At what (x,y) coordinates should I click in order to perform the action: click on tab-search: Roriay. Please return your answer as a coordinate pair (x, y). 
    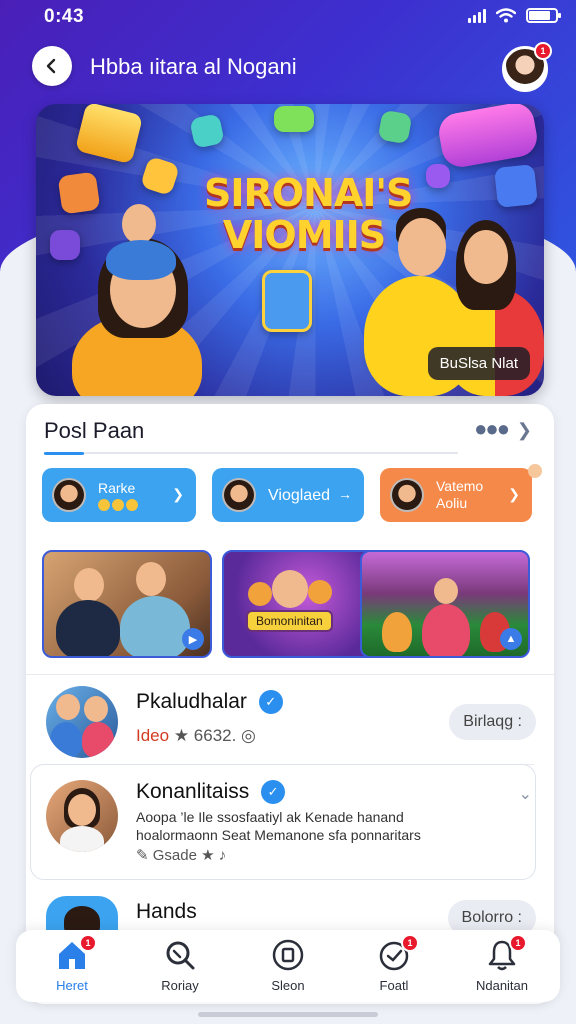
    Looking at the image, I should click on (180, 965).